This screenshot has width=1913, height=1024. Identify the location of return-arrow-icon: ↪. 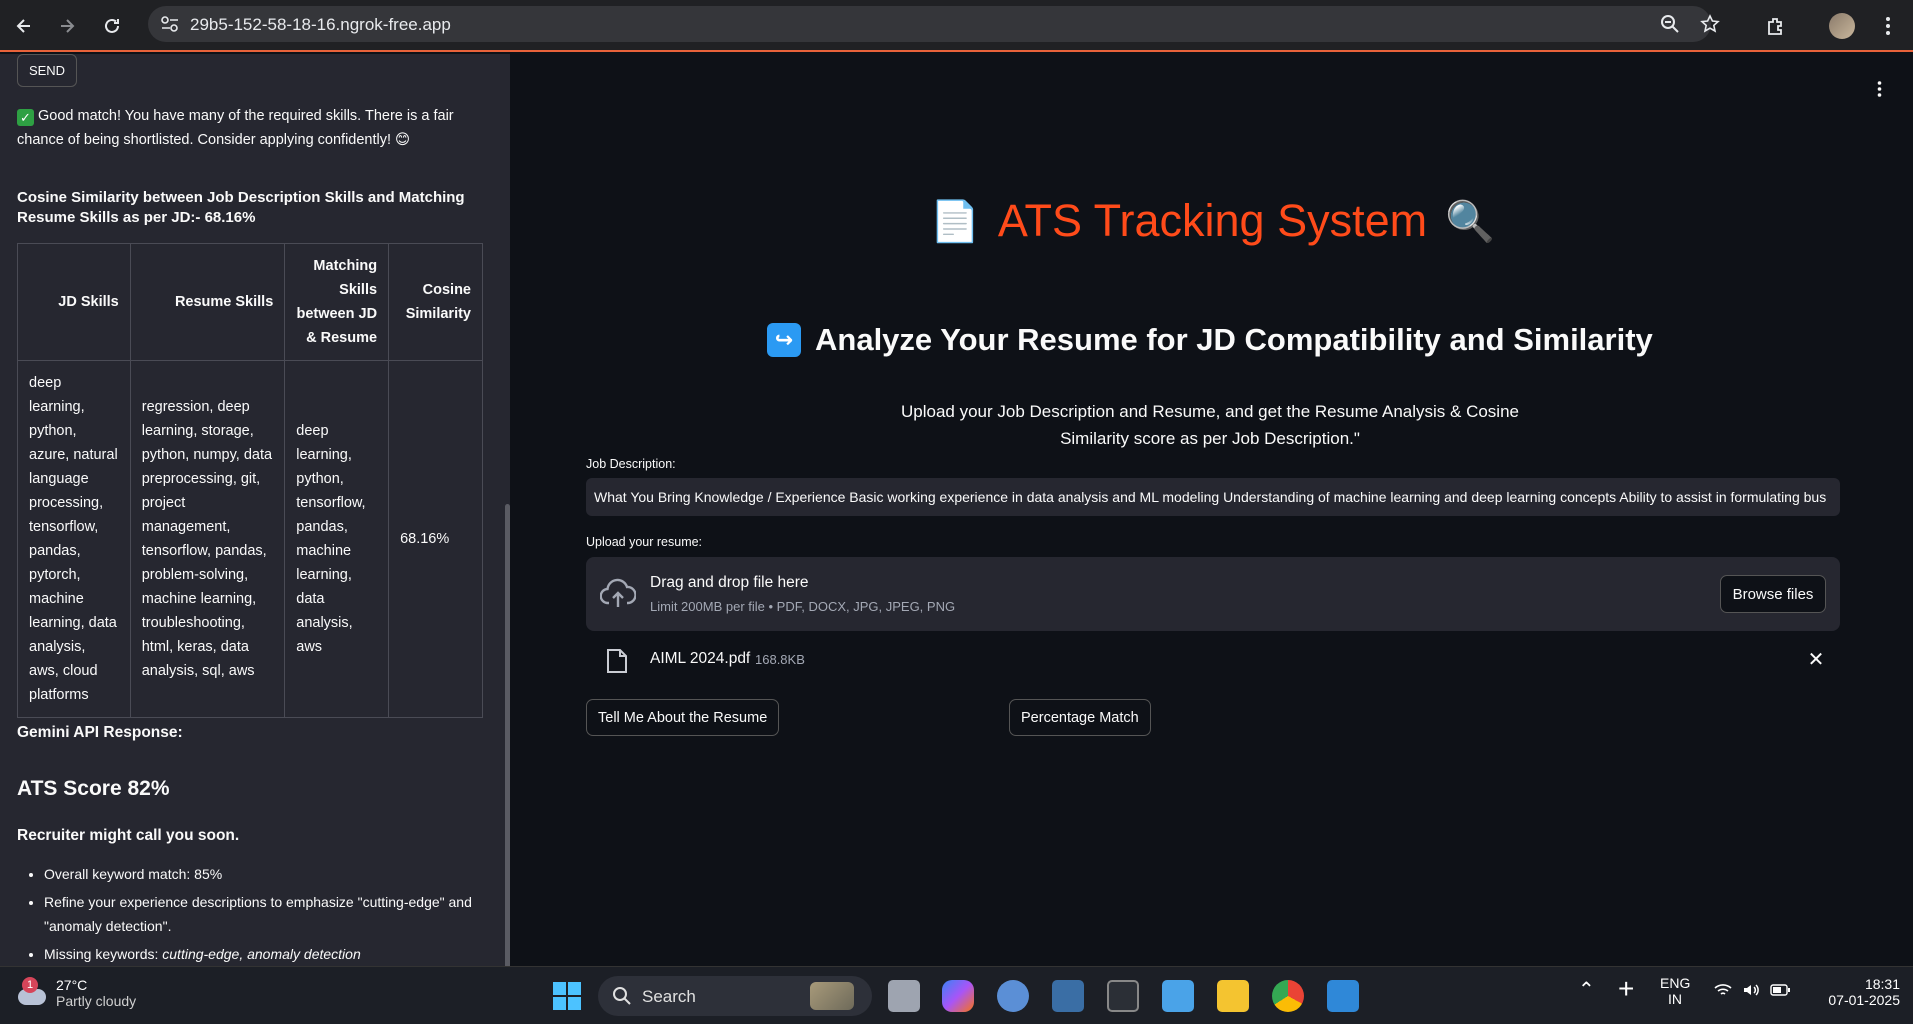
(784, 340).